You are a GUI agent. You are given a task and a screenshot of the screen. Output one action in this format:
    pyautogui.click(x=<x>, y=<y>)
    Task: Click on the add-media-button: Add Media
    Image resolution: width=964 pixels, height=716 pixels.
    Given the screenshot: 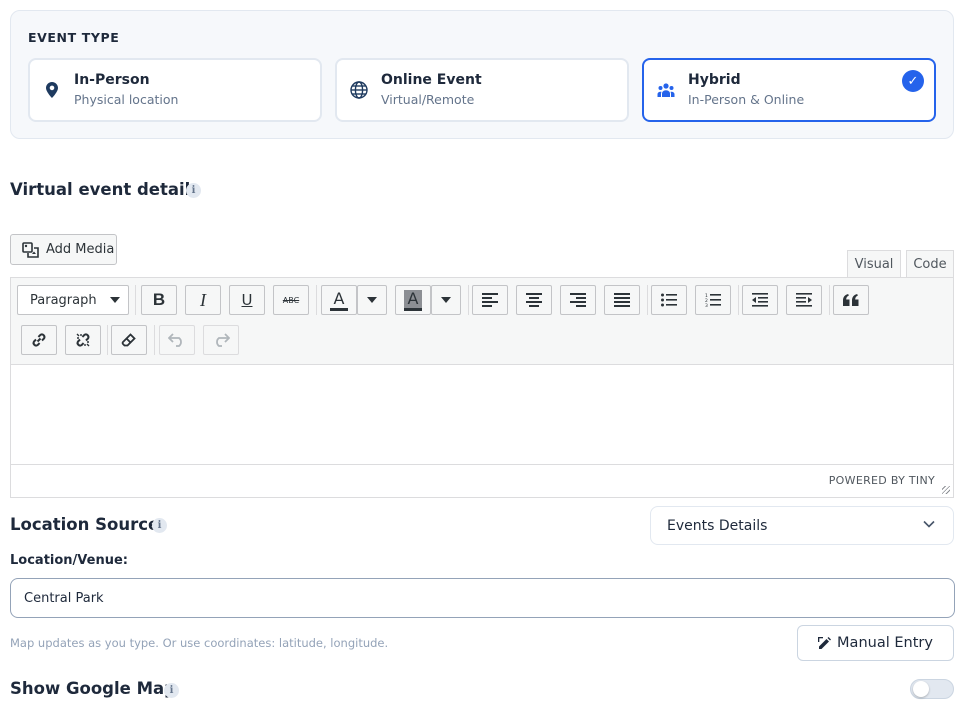 What is the action you would take?
    pyautogui.click(x=63, y=249)
    